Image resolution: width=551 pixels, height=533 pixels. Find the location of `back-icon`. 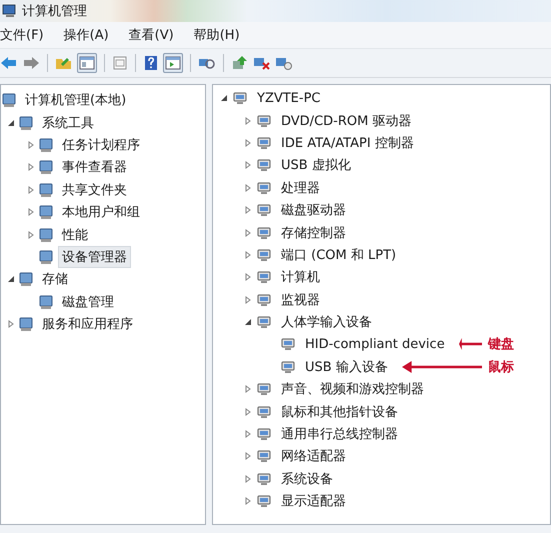

back-icon is located at coordinates (9, 63).